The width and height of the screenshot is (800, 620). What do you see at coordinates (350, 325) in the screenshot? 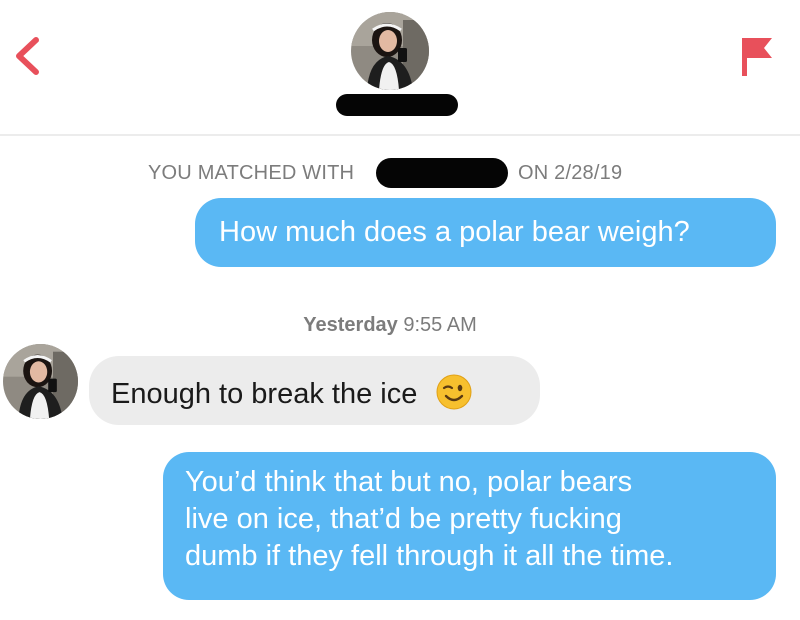
I see `timestamp-day: Yesterday` at bounding box center [350, 325].